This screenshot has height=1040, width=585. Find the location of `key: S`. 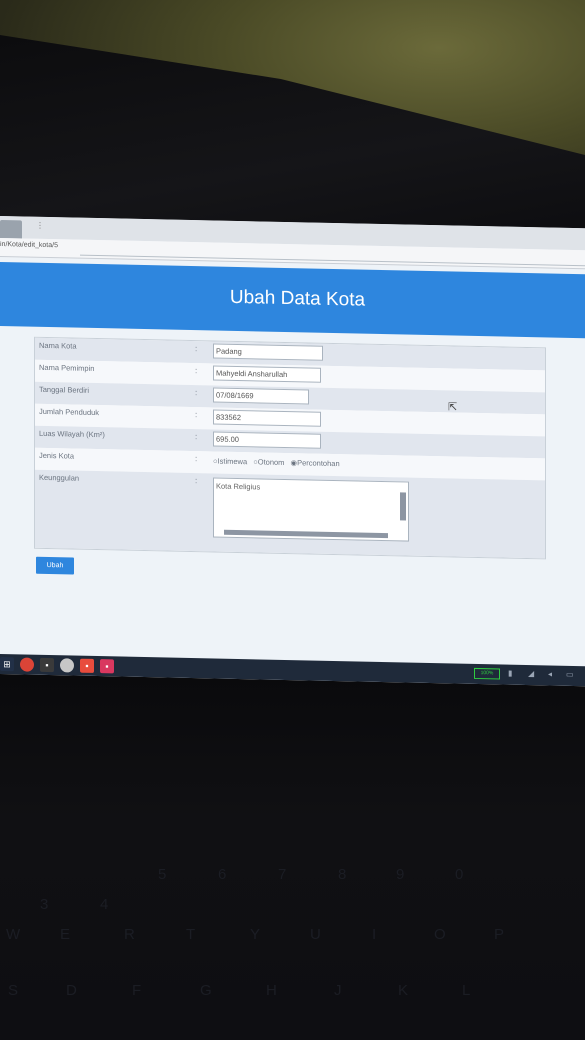

key: S is located at coordinates (13, 990).